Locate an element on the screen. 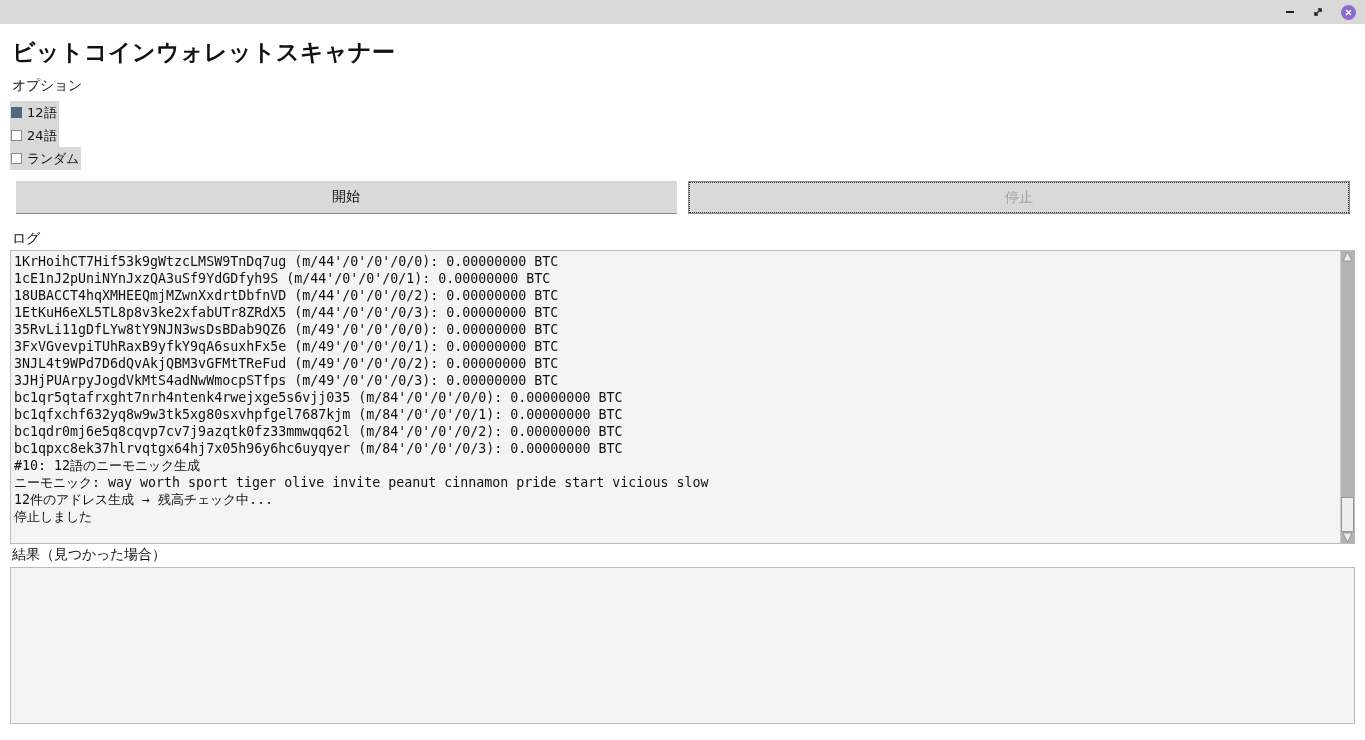  scrollbar is located at coordinates (1347, 397).